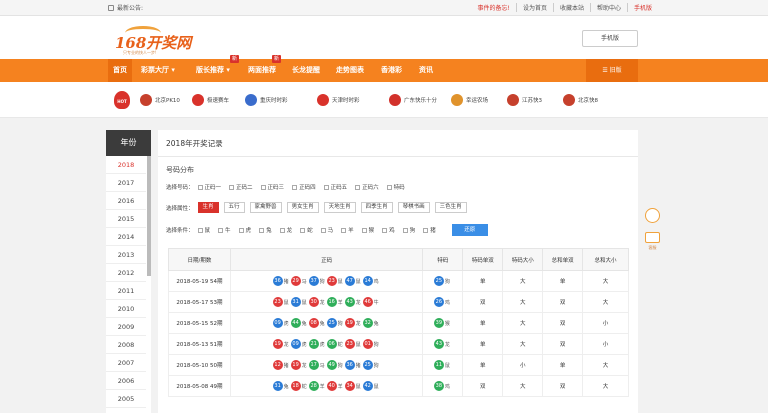 The image size is (768, 413). Describe the element at coordinates (126, 291) in the screenshot. I see `year-item: 2011` at that location.